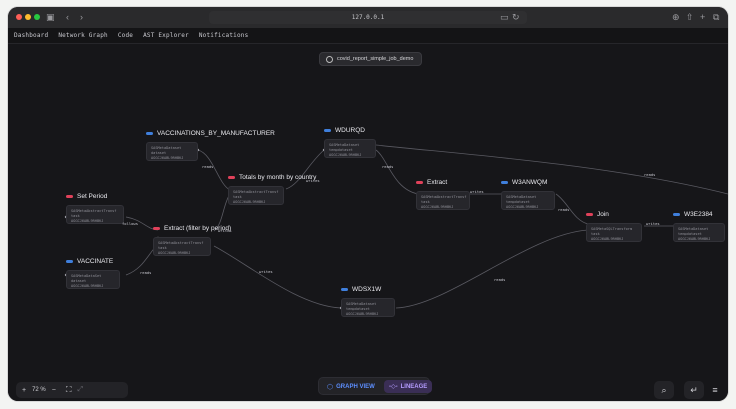 The width and height of the screenshot is (736, 409). Describe the element at coordinates (277, 277) in the screenshot. I see `edge-extractfilter-wdsx1w` at that location.